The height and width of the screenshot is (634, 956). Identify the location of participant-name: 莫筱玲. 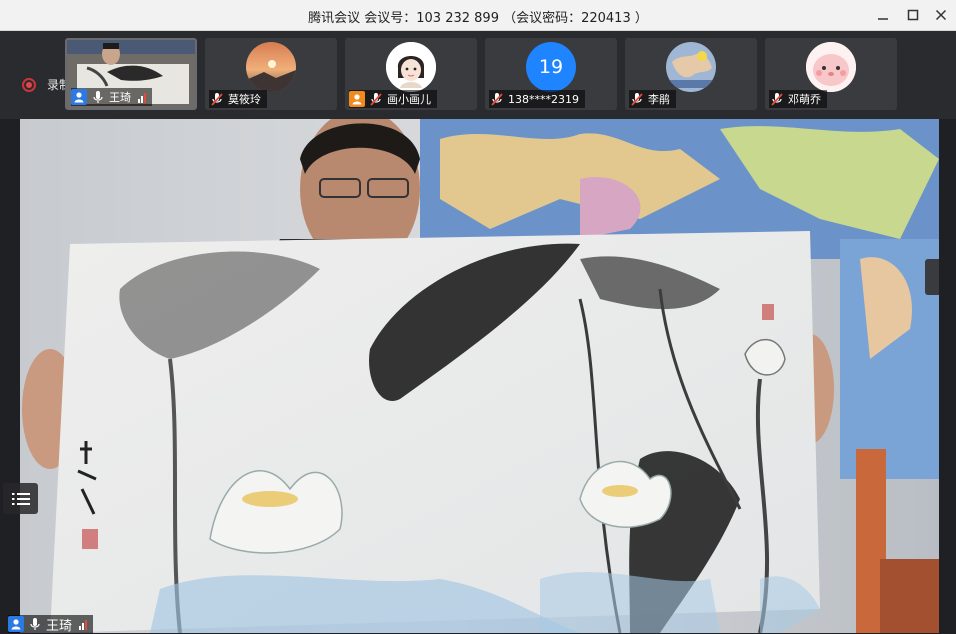
(244, 99).